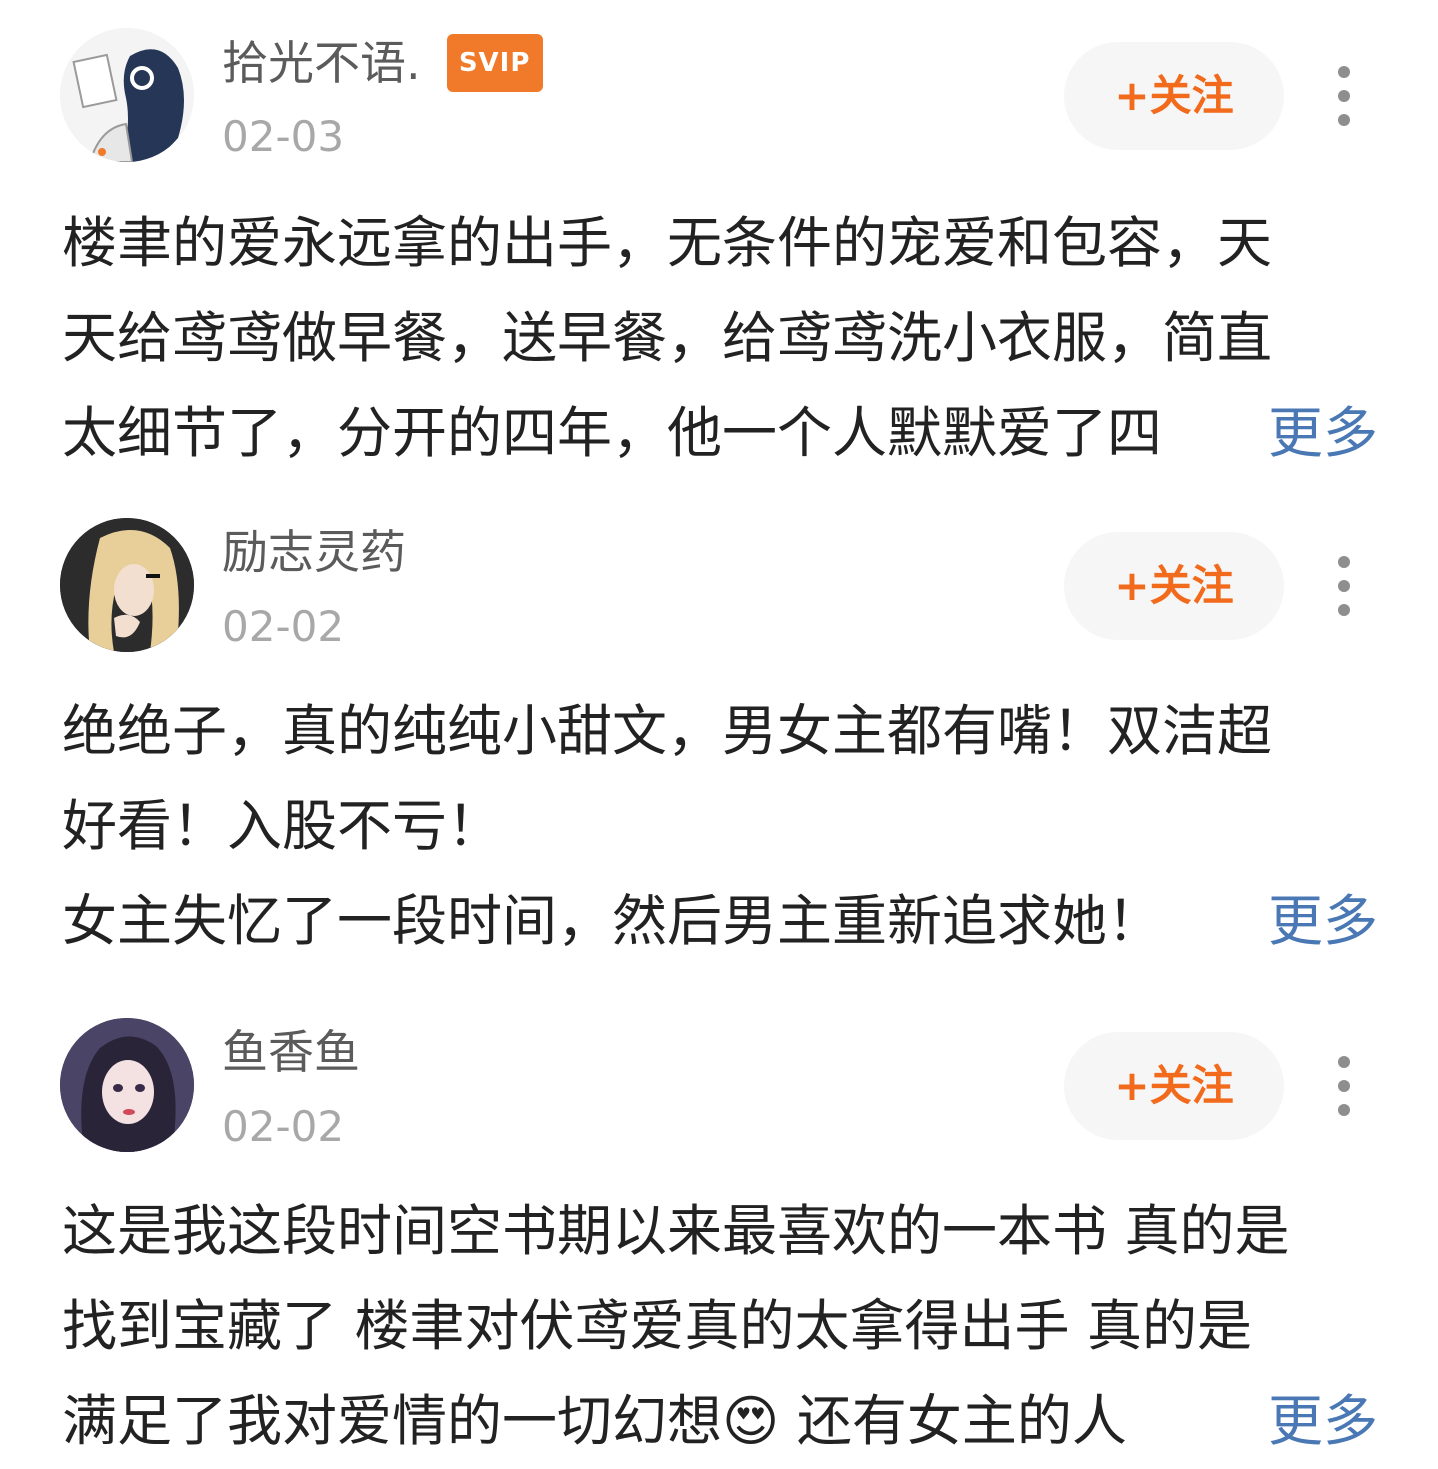 This screenshot has height=1469, width=1438. I want to click on comment-line: 天给鸢鸢做早餐，送早餐，给鸢鸢洗小衣服，简直, so click(667, 338).